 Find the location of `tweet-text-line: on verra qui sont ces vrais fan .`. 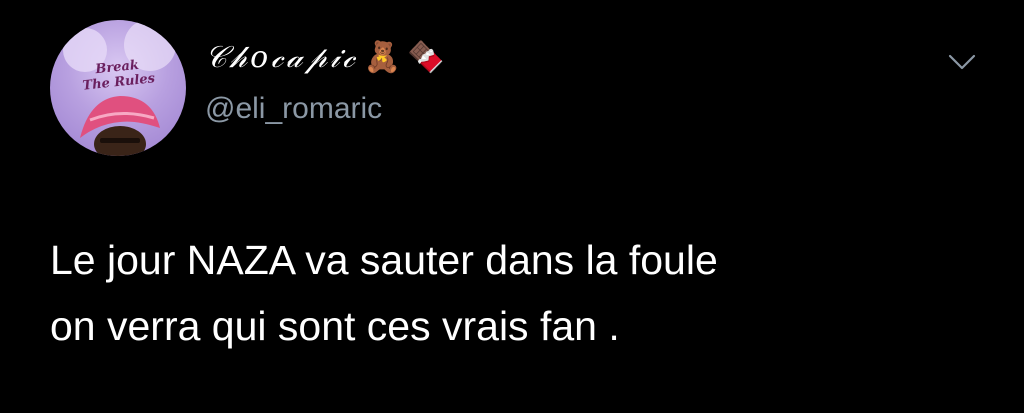

tweet-text-line: on verra qui sont ces vrais fan . is located at coordinates (335, 326).